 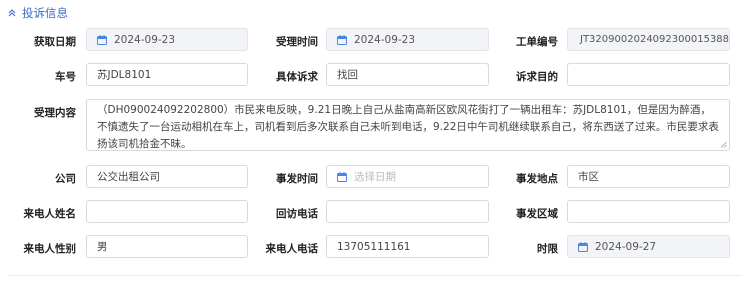 I want to click on order-no-value: JT320900202409230001538​8, so click(x=655, y=39).